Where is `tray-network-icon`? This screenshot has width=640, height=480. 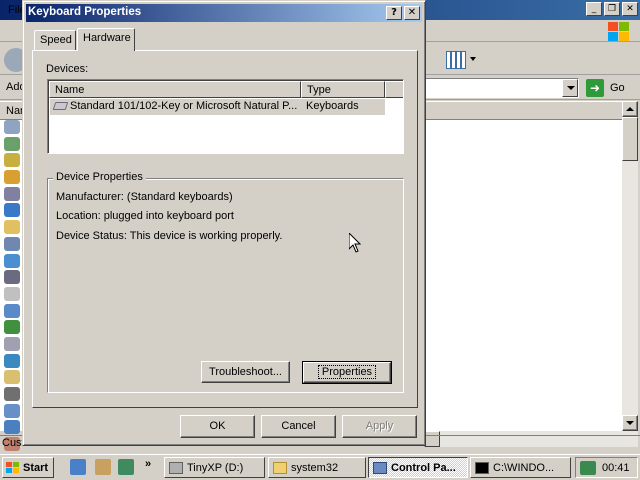 tray-network-icon is located at coordinates (588, 467).